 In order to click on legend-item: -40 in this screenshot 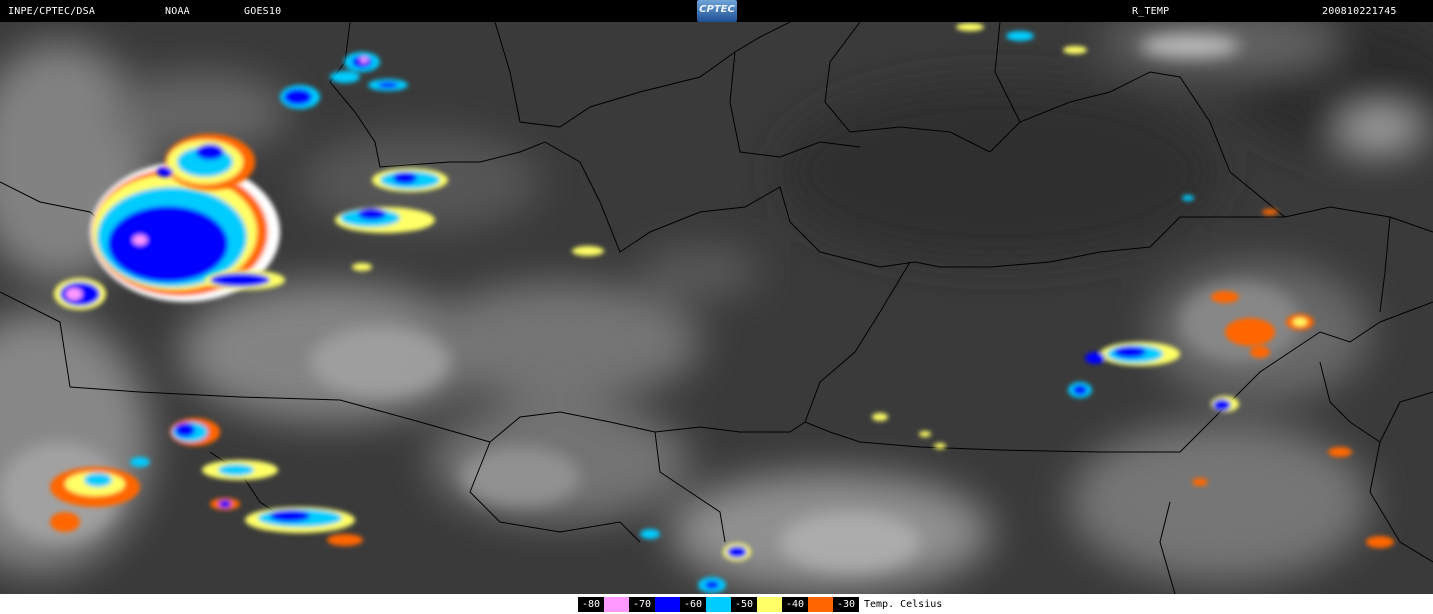, I will do `click(807, 604)`.